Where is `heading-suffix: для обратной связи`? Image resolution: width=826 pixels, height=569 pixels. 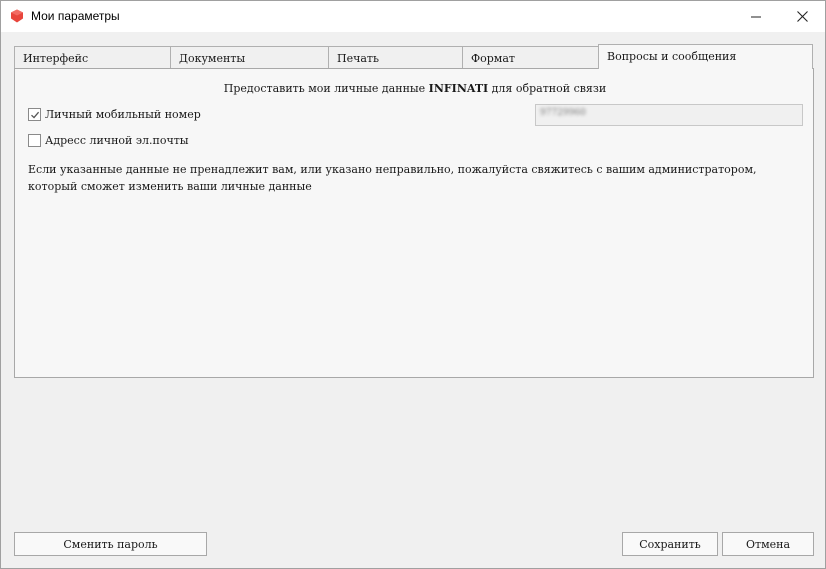 heading-suffix: для обратной связи is located at coordinates (549, 88).